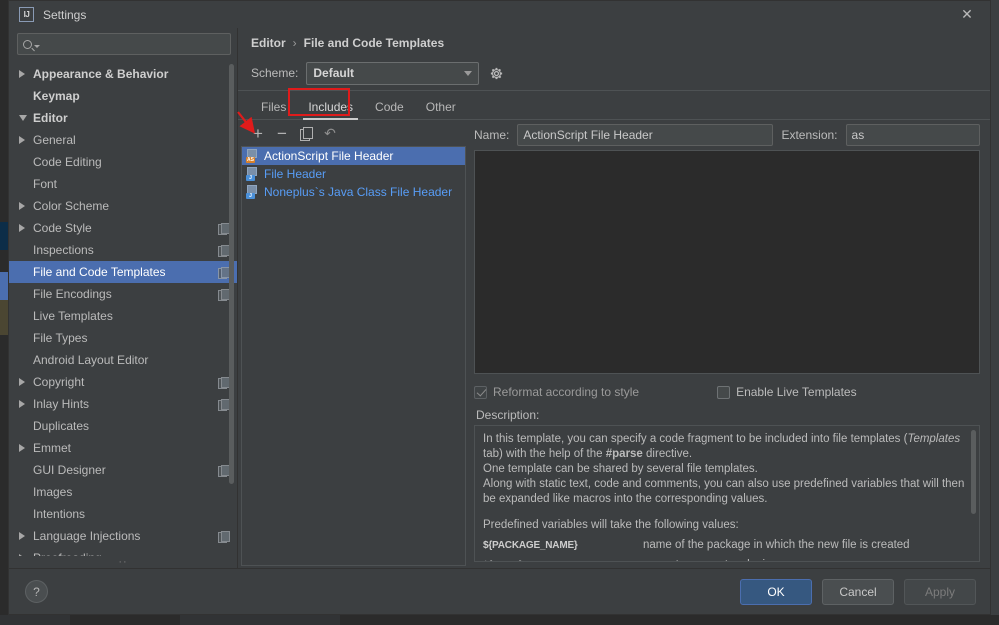 This screenshot has height=625, width=999. I want to click on sidebar-search-wrap, so click(123, 45).